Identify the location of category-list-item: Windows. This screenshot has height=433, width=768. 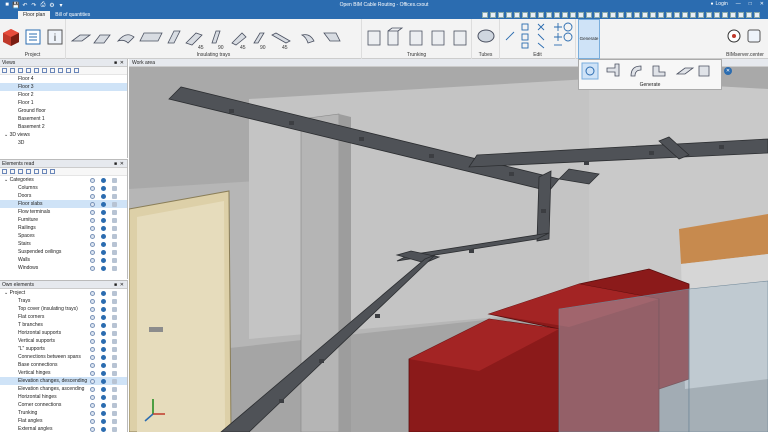
(63, 268).